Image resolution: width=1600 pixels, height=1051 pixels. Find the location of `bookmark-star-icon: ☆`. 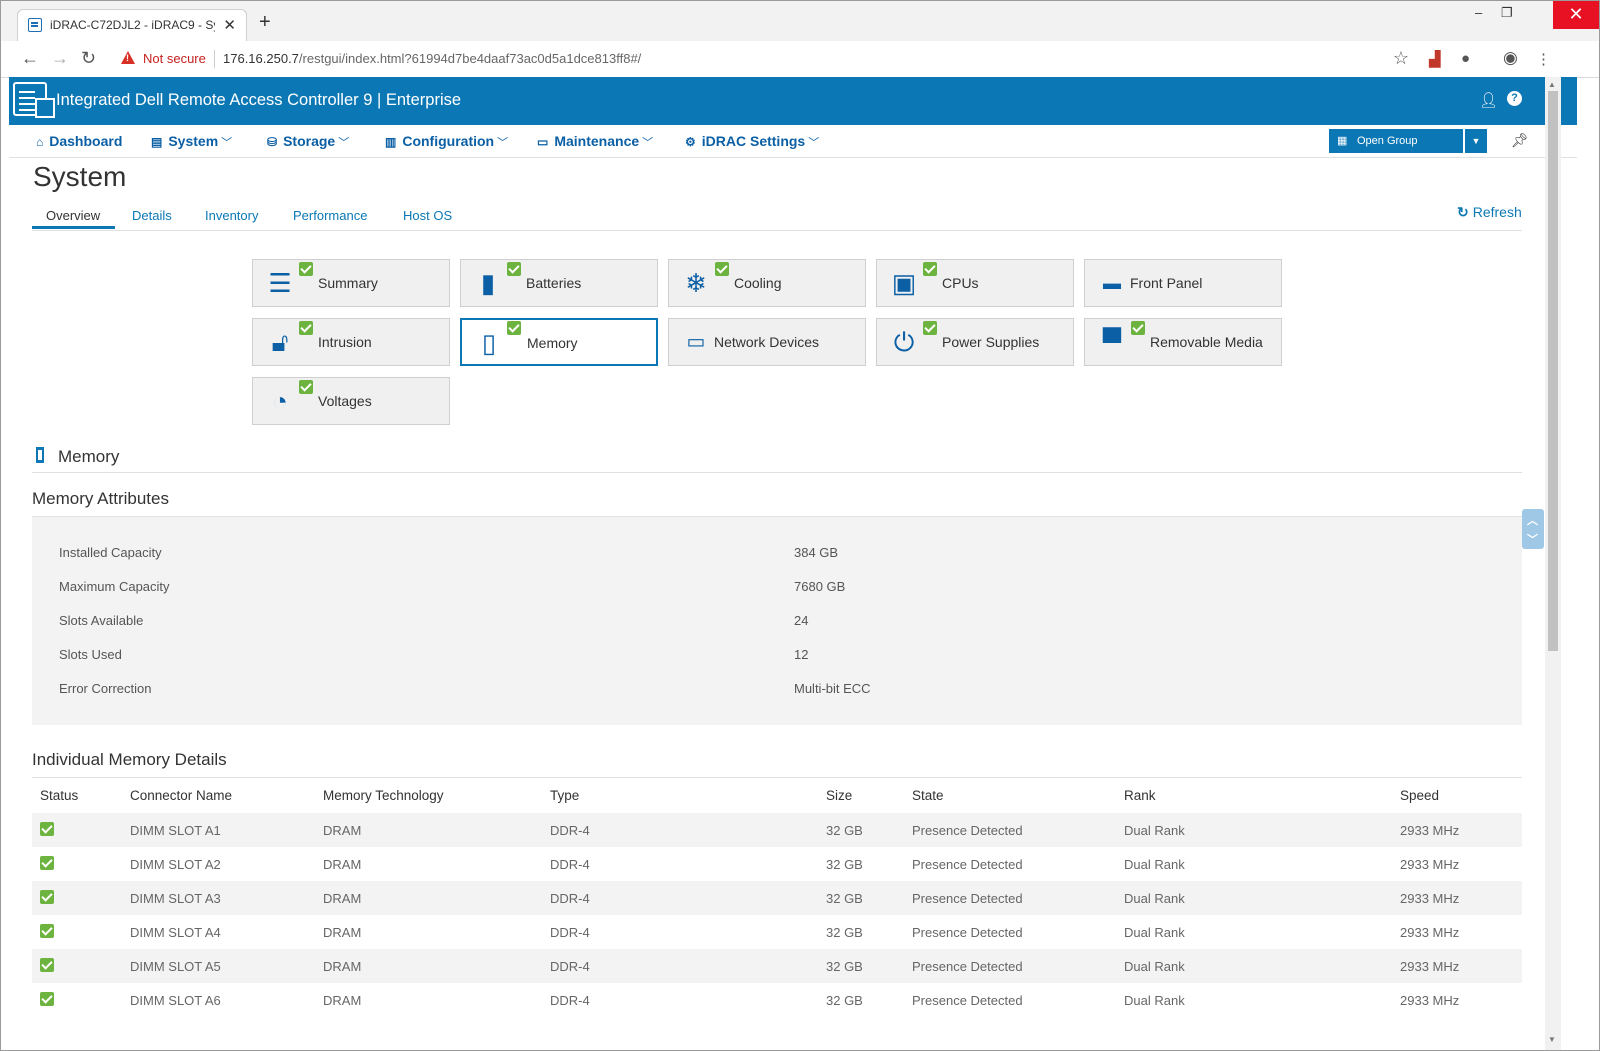

bookmark-star-icon: ☆ is located at coordinates (1401, 58).